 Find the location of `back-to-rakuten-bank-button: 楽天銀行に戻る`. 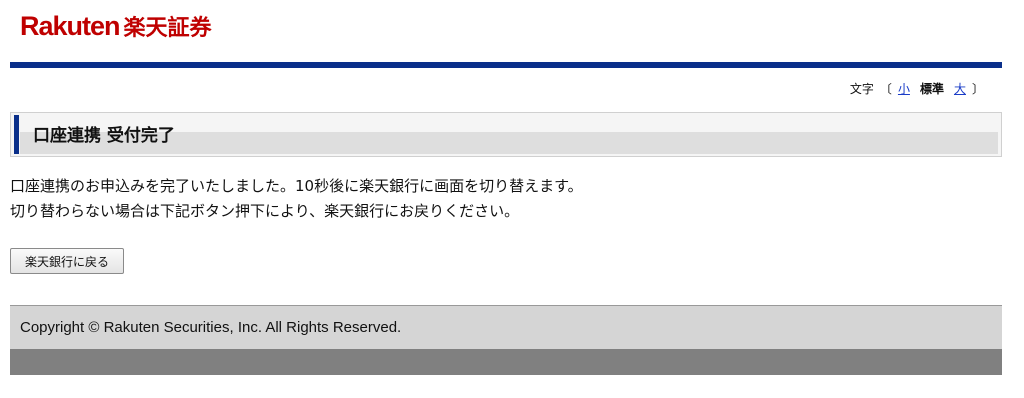

back-to-rakuten-bank-button: 楽天銀行に戻る is located at coordinates (67, 261).